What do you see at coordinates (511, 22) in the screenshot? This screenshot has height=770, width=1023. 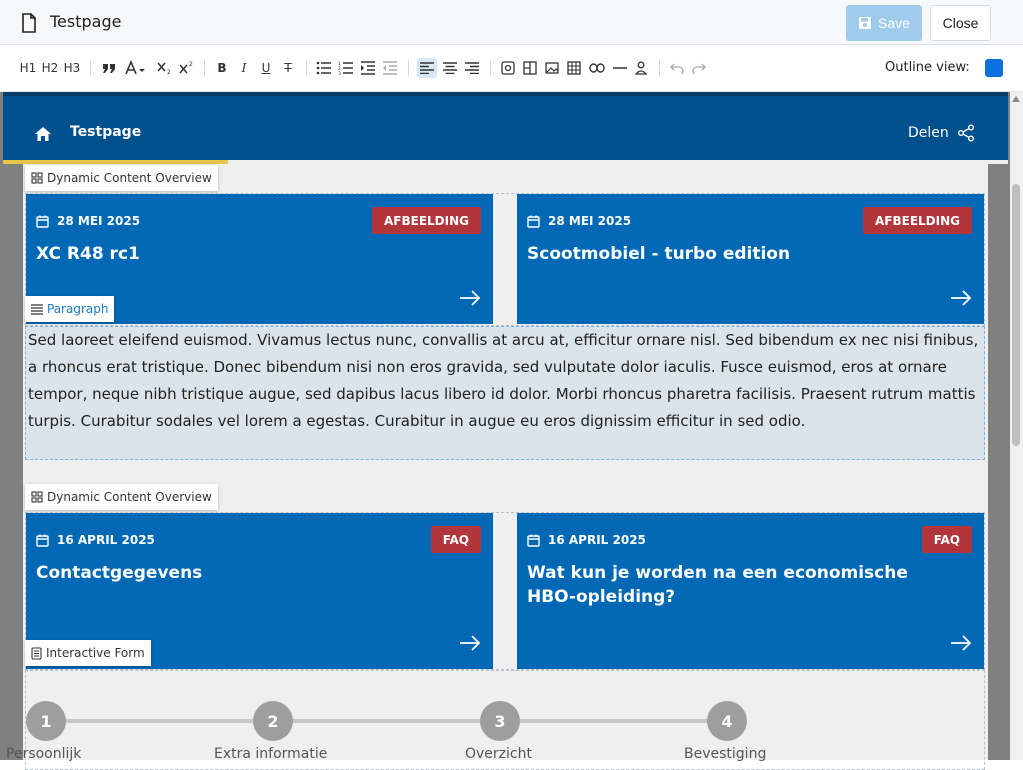 I see `editor-topbar: Testpage Save Close` at bounding box center [511, 22].